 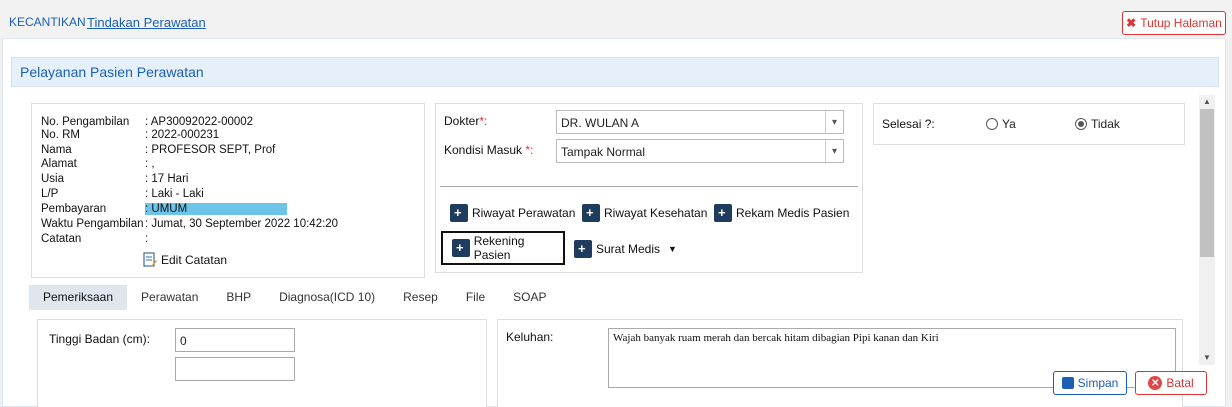 I want to click on next-measurement-input, so click(x=235, y=369).